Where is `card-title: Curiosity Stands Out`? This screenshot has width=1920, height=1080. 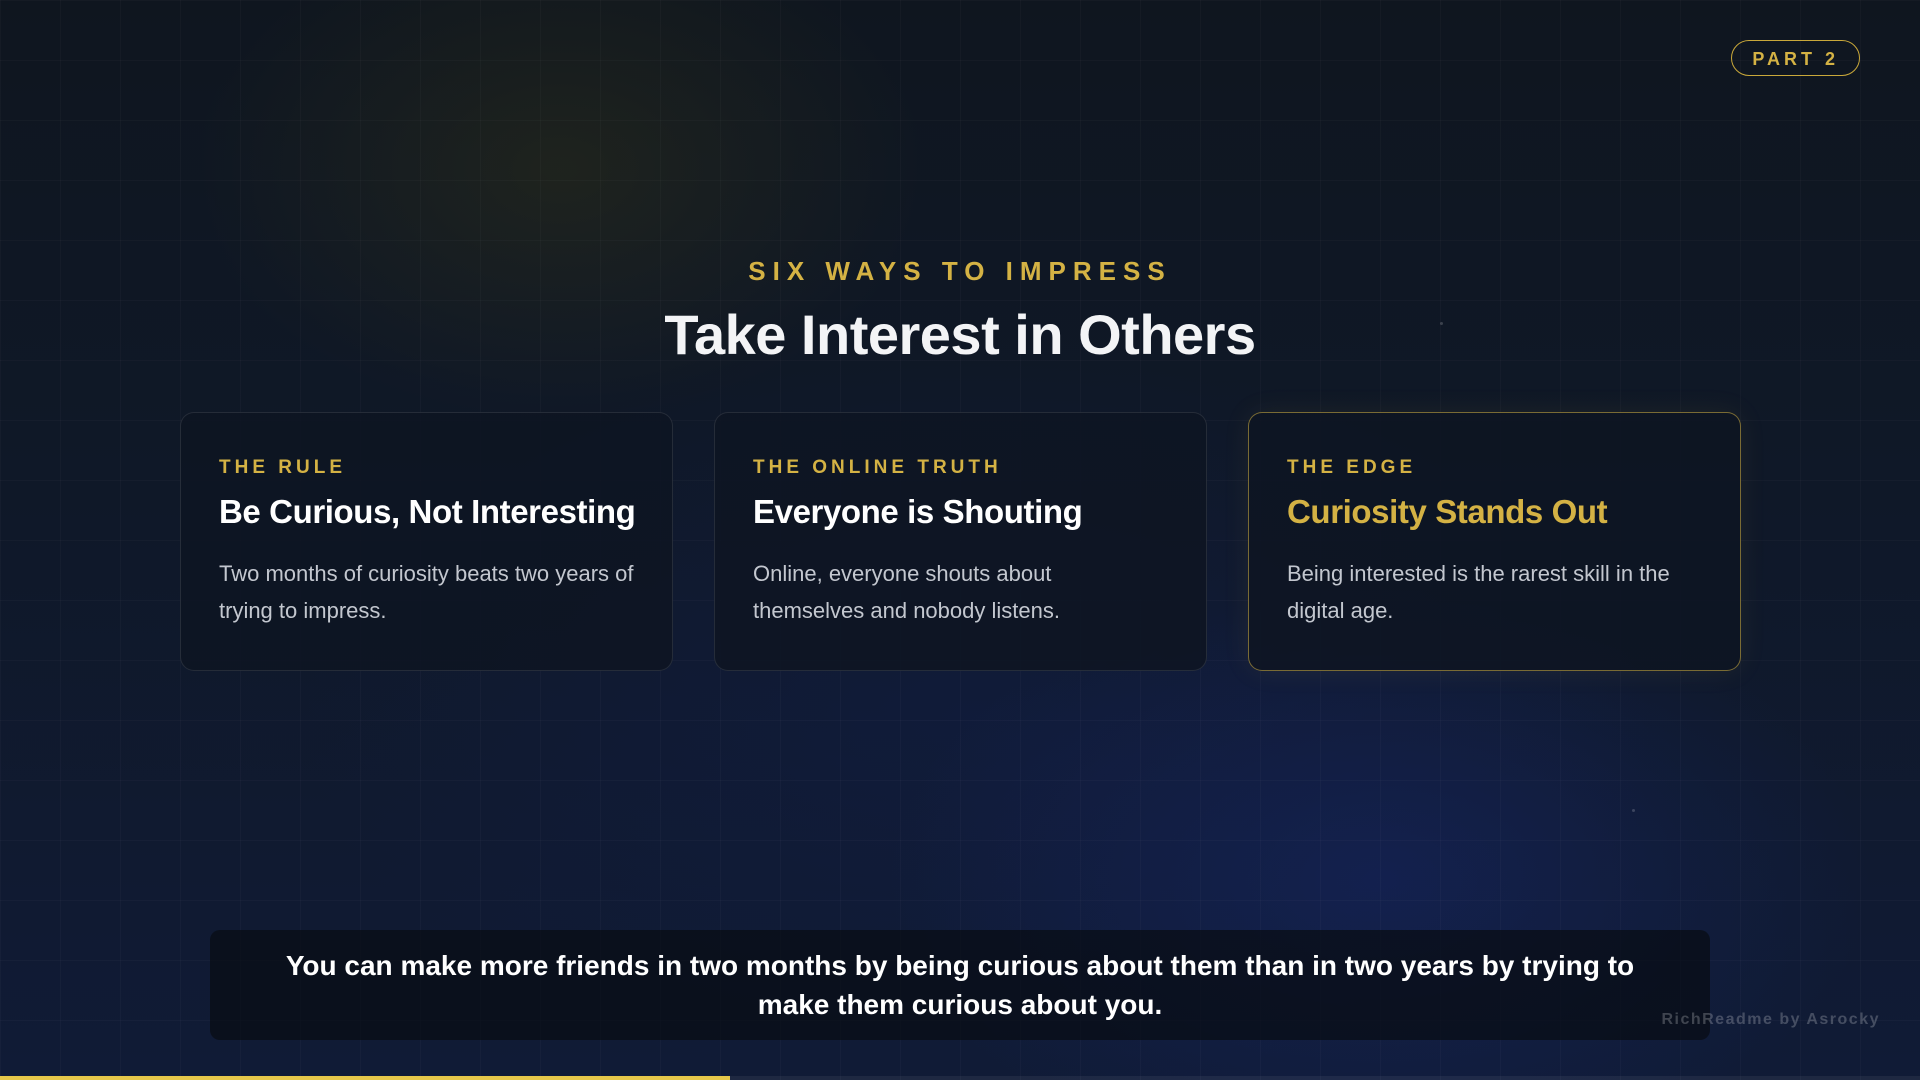 card-title: Curiosity Stands Out is located at coordinates (1447, 511).